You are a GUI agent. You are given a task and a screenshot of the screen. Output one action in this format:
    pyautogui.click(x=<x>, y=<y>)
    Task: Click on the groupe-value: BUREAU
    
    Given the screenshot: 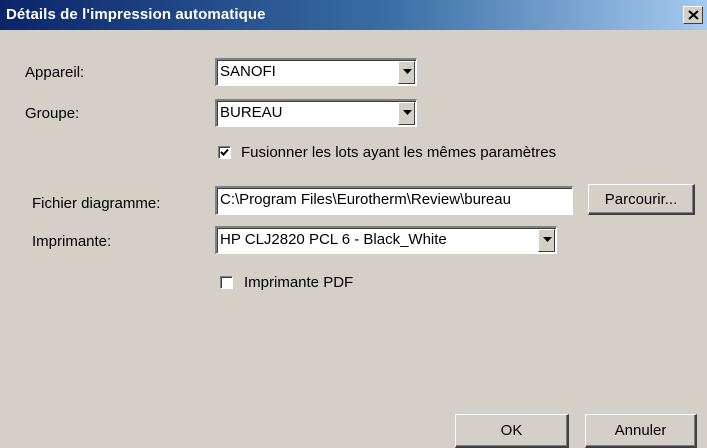 What is the action you would take?
    pyautogui.click(x=251, y=112)
    